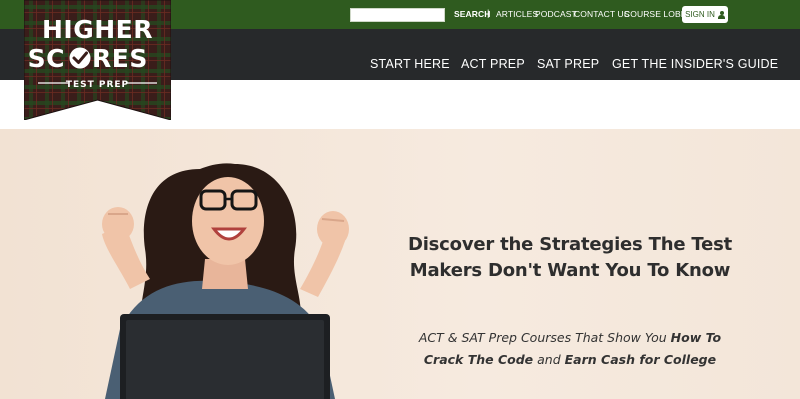  Describe the element at coordinates (601, 14) in the screenshot. I see `contact-us-link: CONTACT US` at that location.